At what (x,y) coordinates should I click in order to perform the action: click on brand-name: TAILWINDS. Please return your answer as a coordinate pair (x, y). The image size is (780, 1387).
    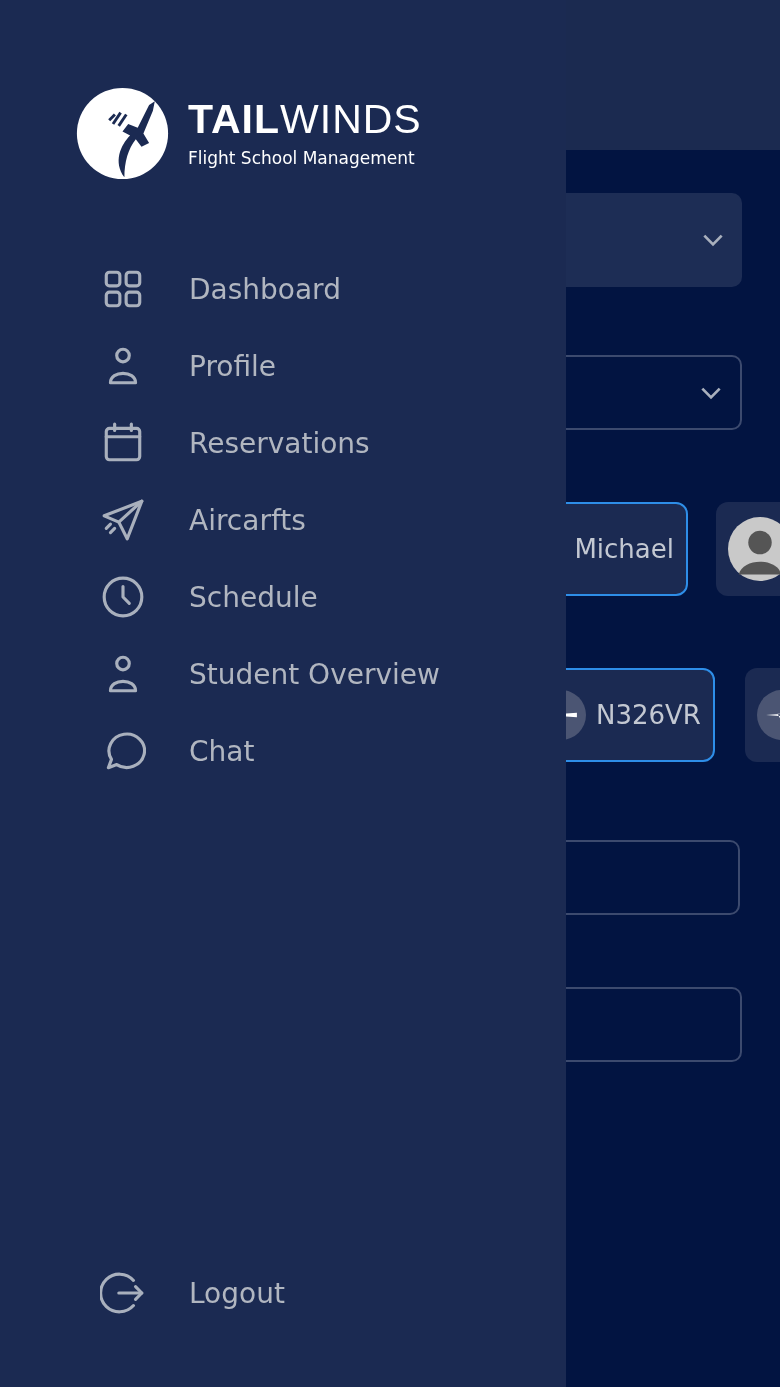
    Looking at the image, I should click on (305, 119).